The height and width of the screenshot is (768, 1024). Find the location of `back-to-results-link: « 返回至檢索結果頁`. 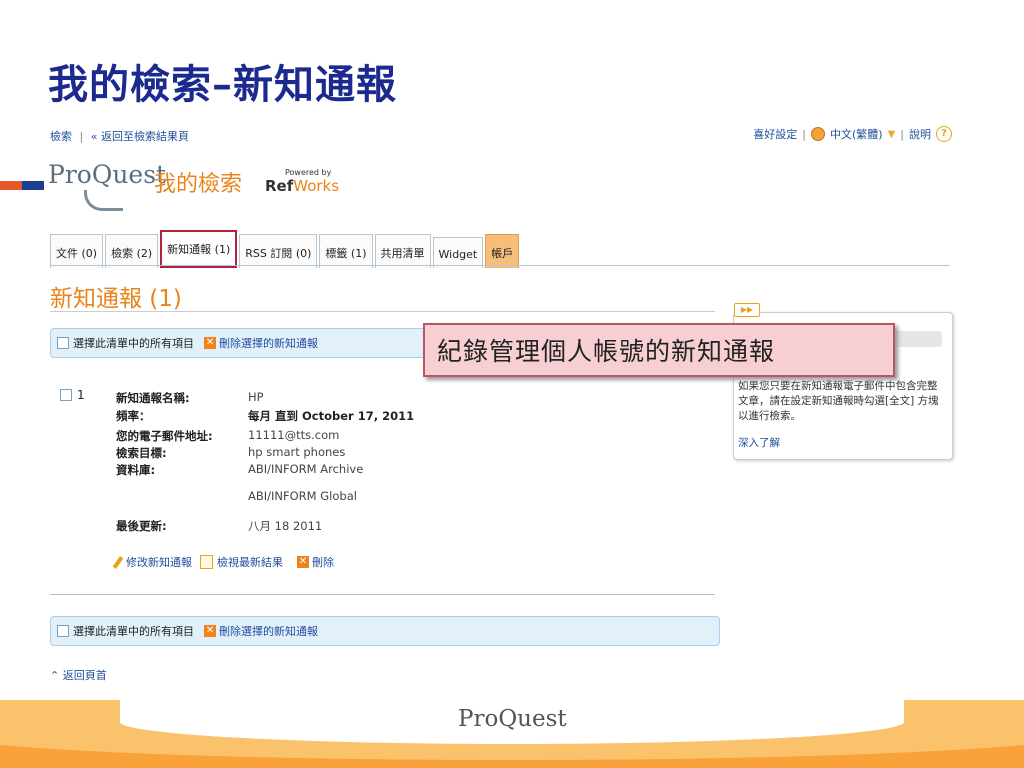

back-to-results-link: « 返回至檢索結果頁 is located at coordinates (140, 136).